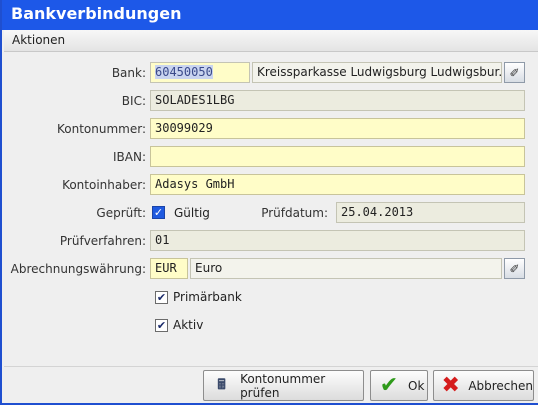 The height and width of the screenshot is (405, 538). Describe the element at coordinates (337, 184) in the screenshot. I see `kontoinhaber-input: Adasys GmbH` at that location.